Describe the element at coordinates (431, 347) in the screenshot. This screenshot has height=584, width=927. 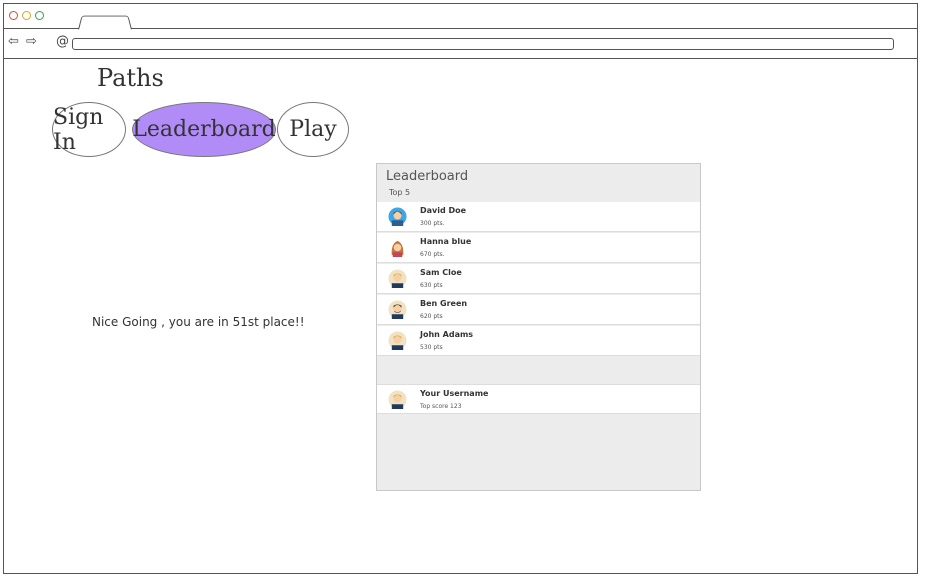
I see `player-score: 530 pts` at that location.